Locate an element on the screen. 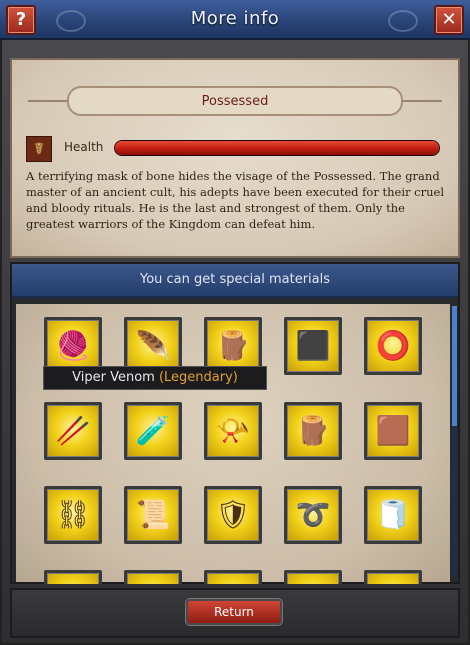 The height and width of the screenshot is (645, 470). material-slot: 📯 is located at coordinates (233, 431).